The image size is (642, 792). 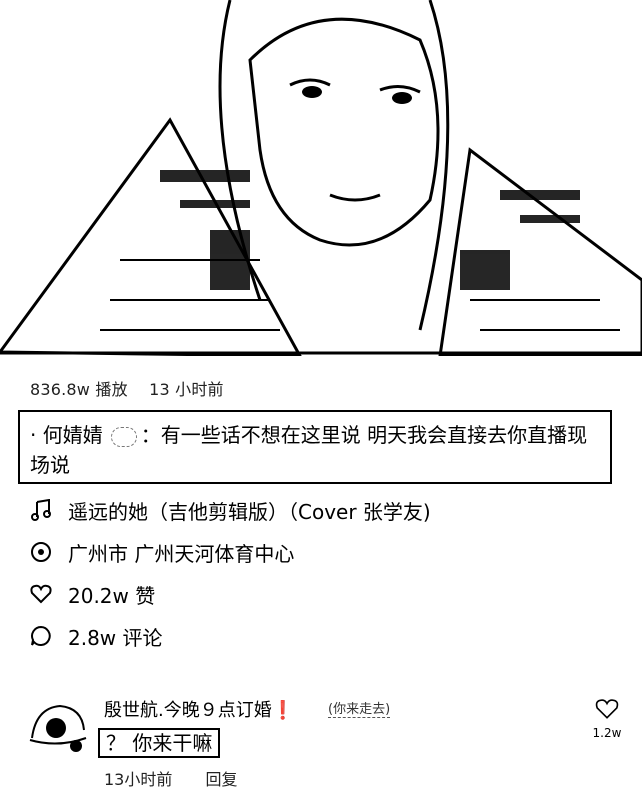 I want to click on music-note-icon, so click(x=41, y=510).